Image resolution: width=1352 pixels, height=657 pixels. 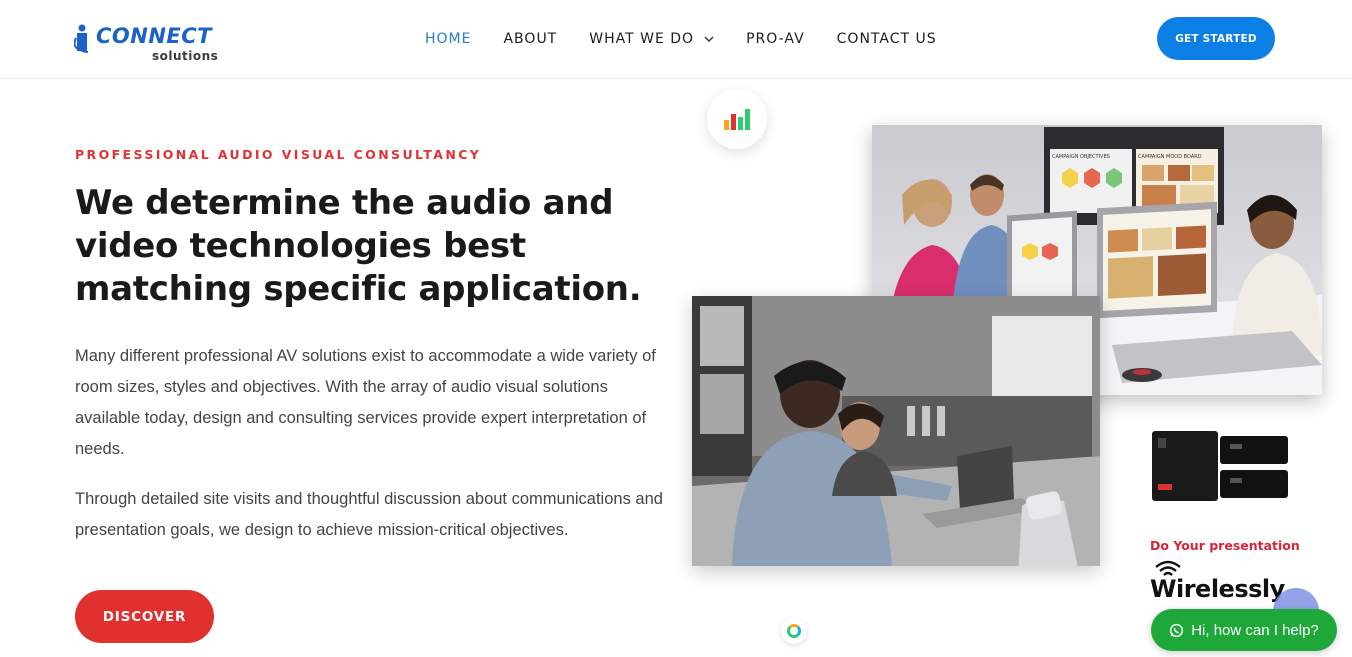 I want to click on cafe-meeting-photo, so click(x=896, y=431).